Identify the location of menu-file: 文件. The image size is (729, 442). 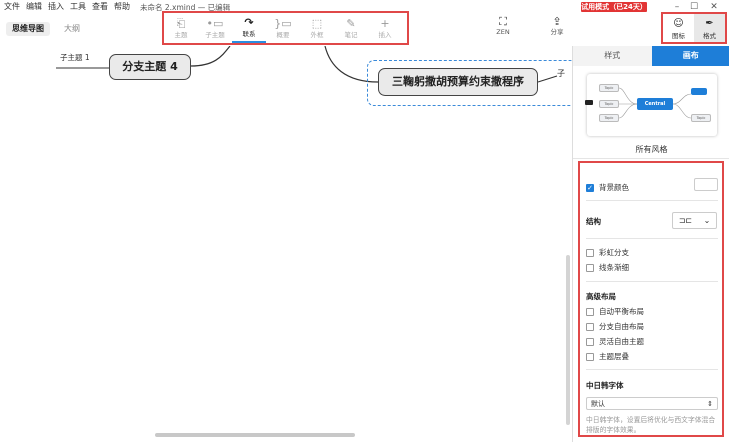
(12, 7).